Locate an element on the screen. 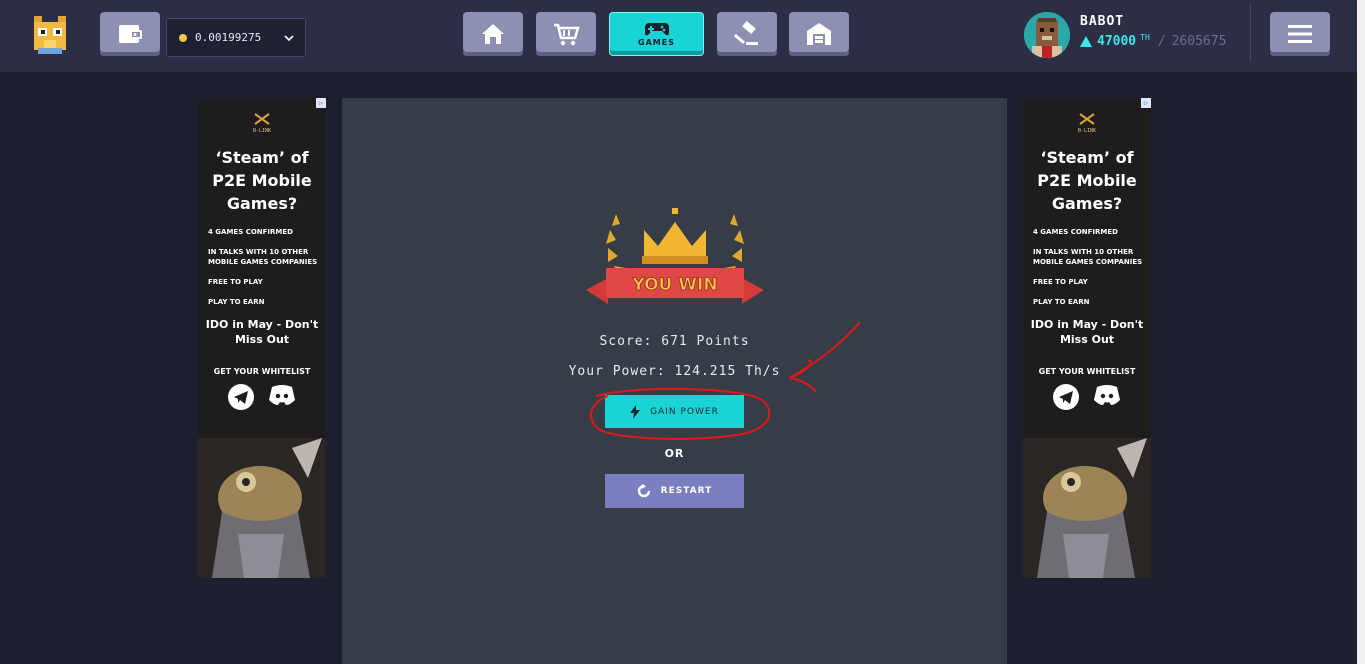  lightning-icon is located at coordinates (635, 411).